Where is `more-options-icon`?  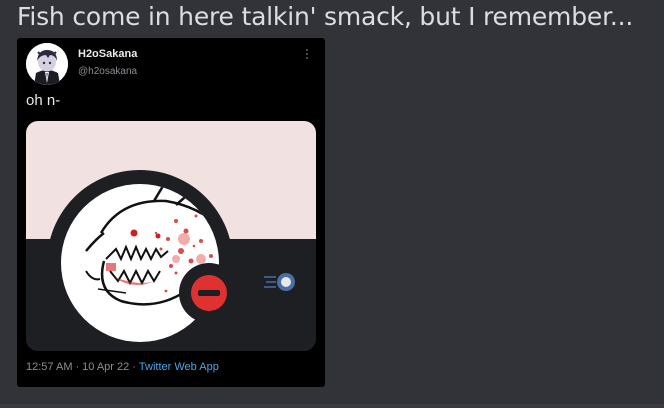 more-options-icon is located at coordinates (307, 54).